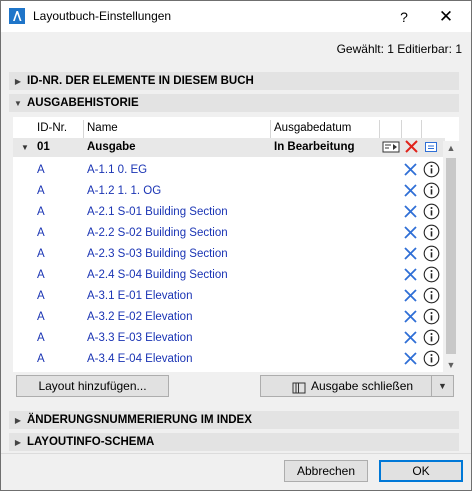  Describe the element at coordinates (229, 170) in the screenshot. I see `table-row: A A-1.1 0. EG` at that location.